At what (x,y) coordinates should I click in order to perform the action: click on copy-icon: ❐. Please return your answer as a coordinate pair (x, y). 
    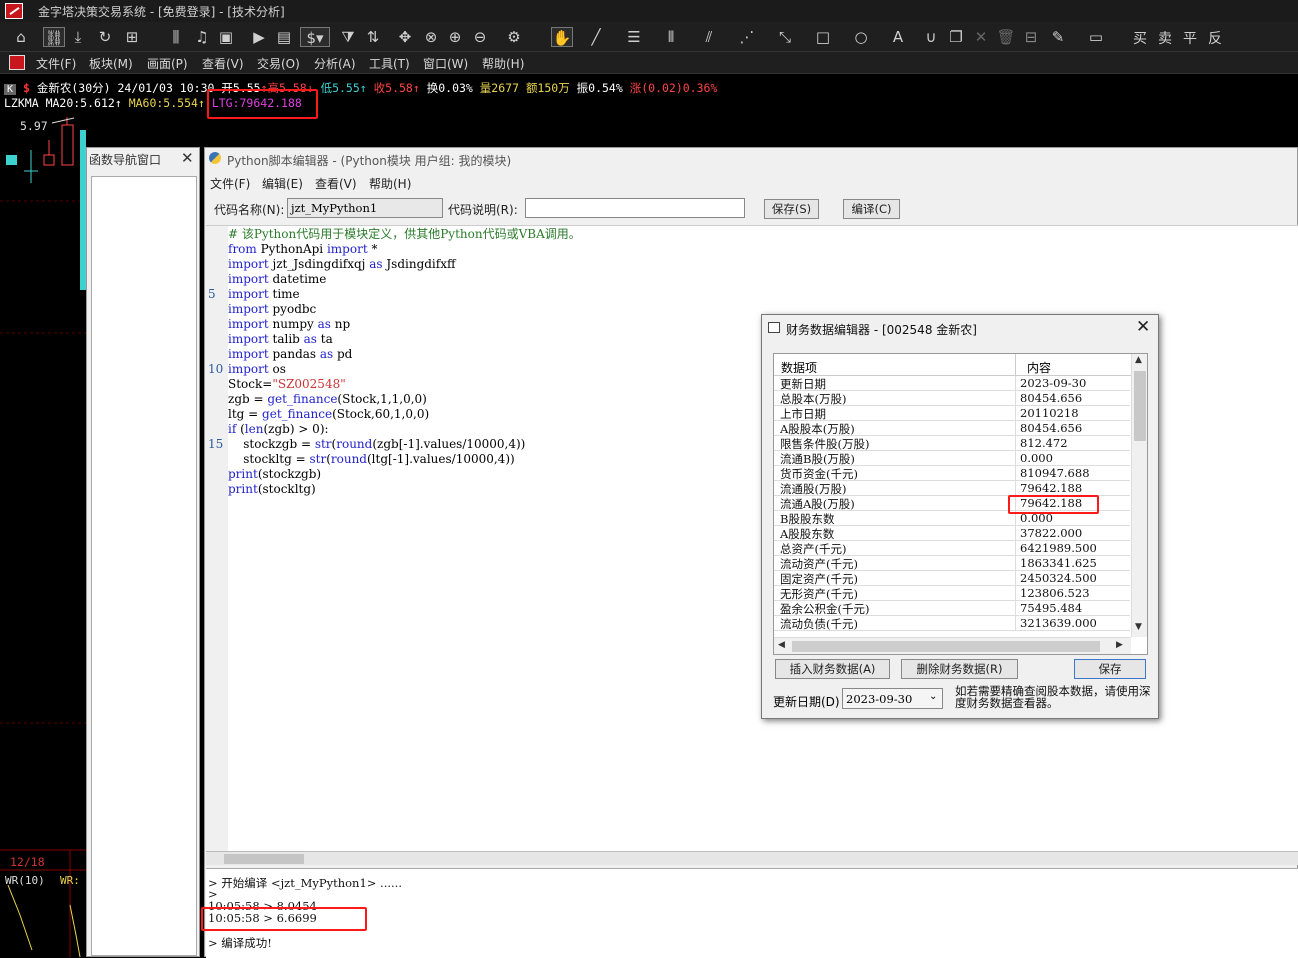
    Looking at the image, I should click on (956, 37).